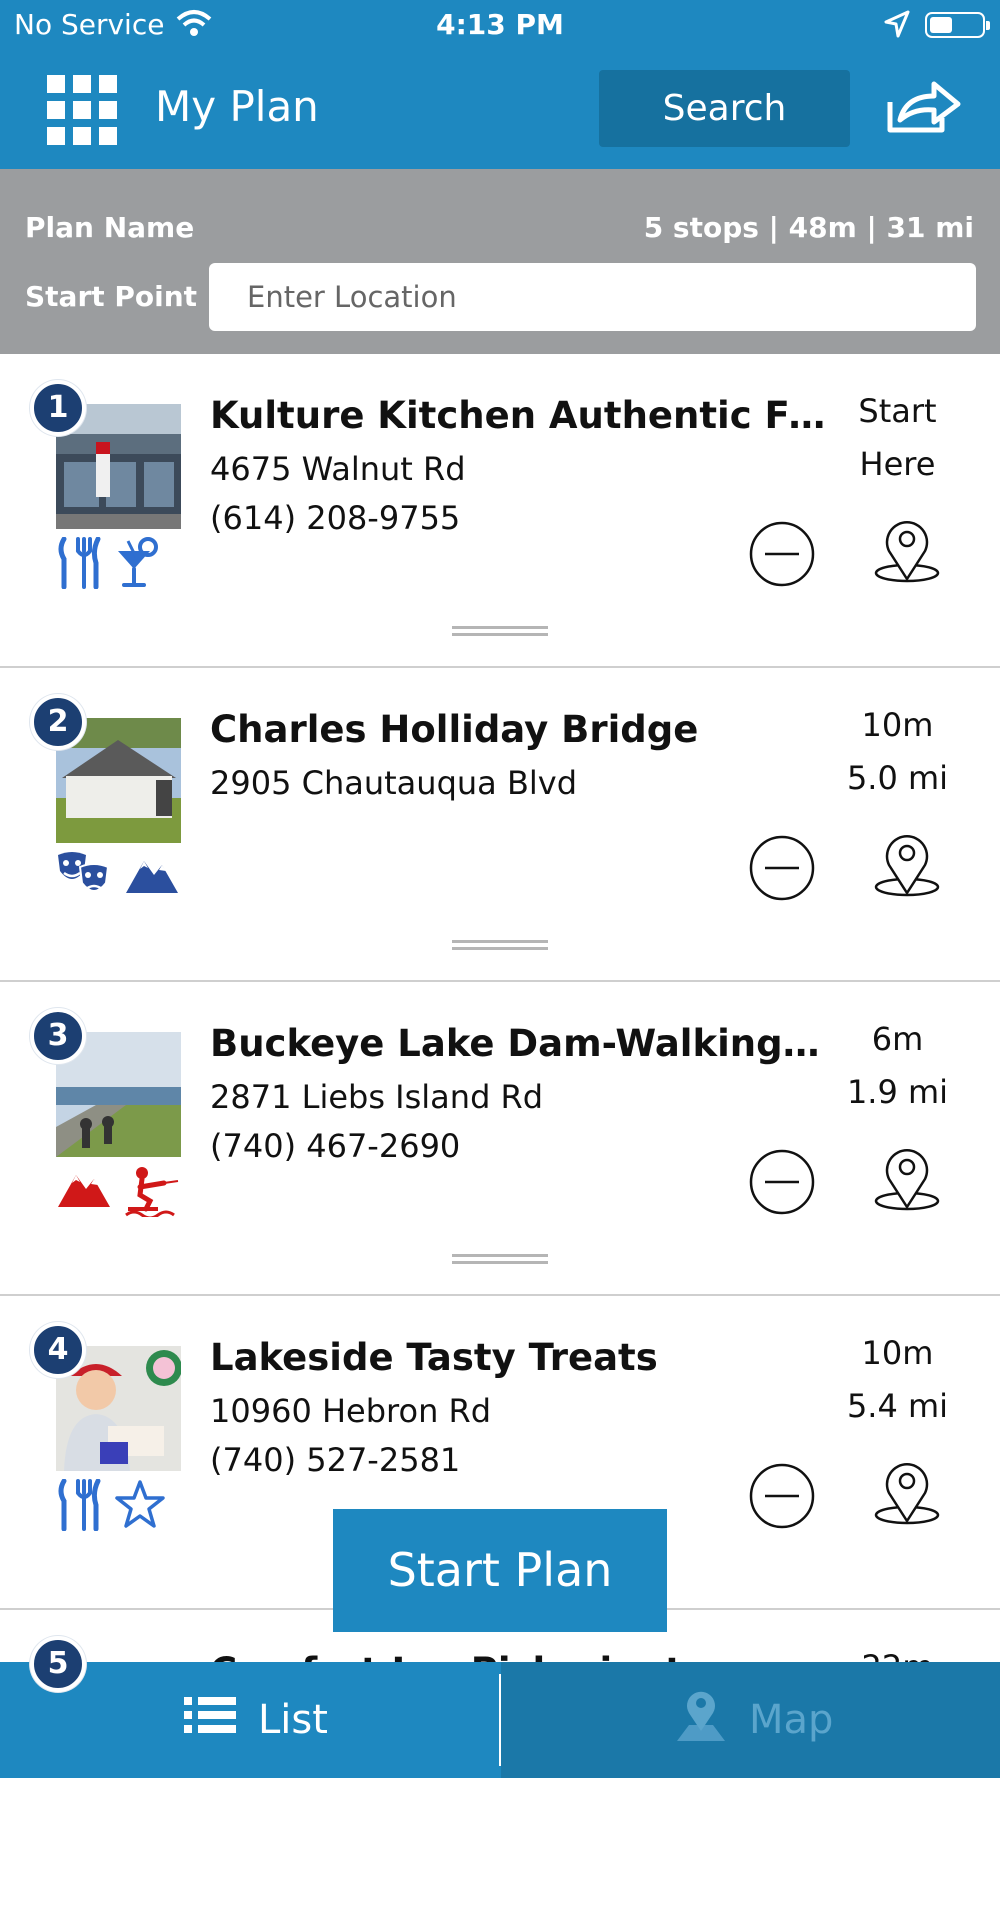  I want to click on tab-list-label: List, so click(293, 1720).